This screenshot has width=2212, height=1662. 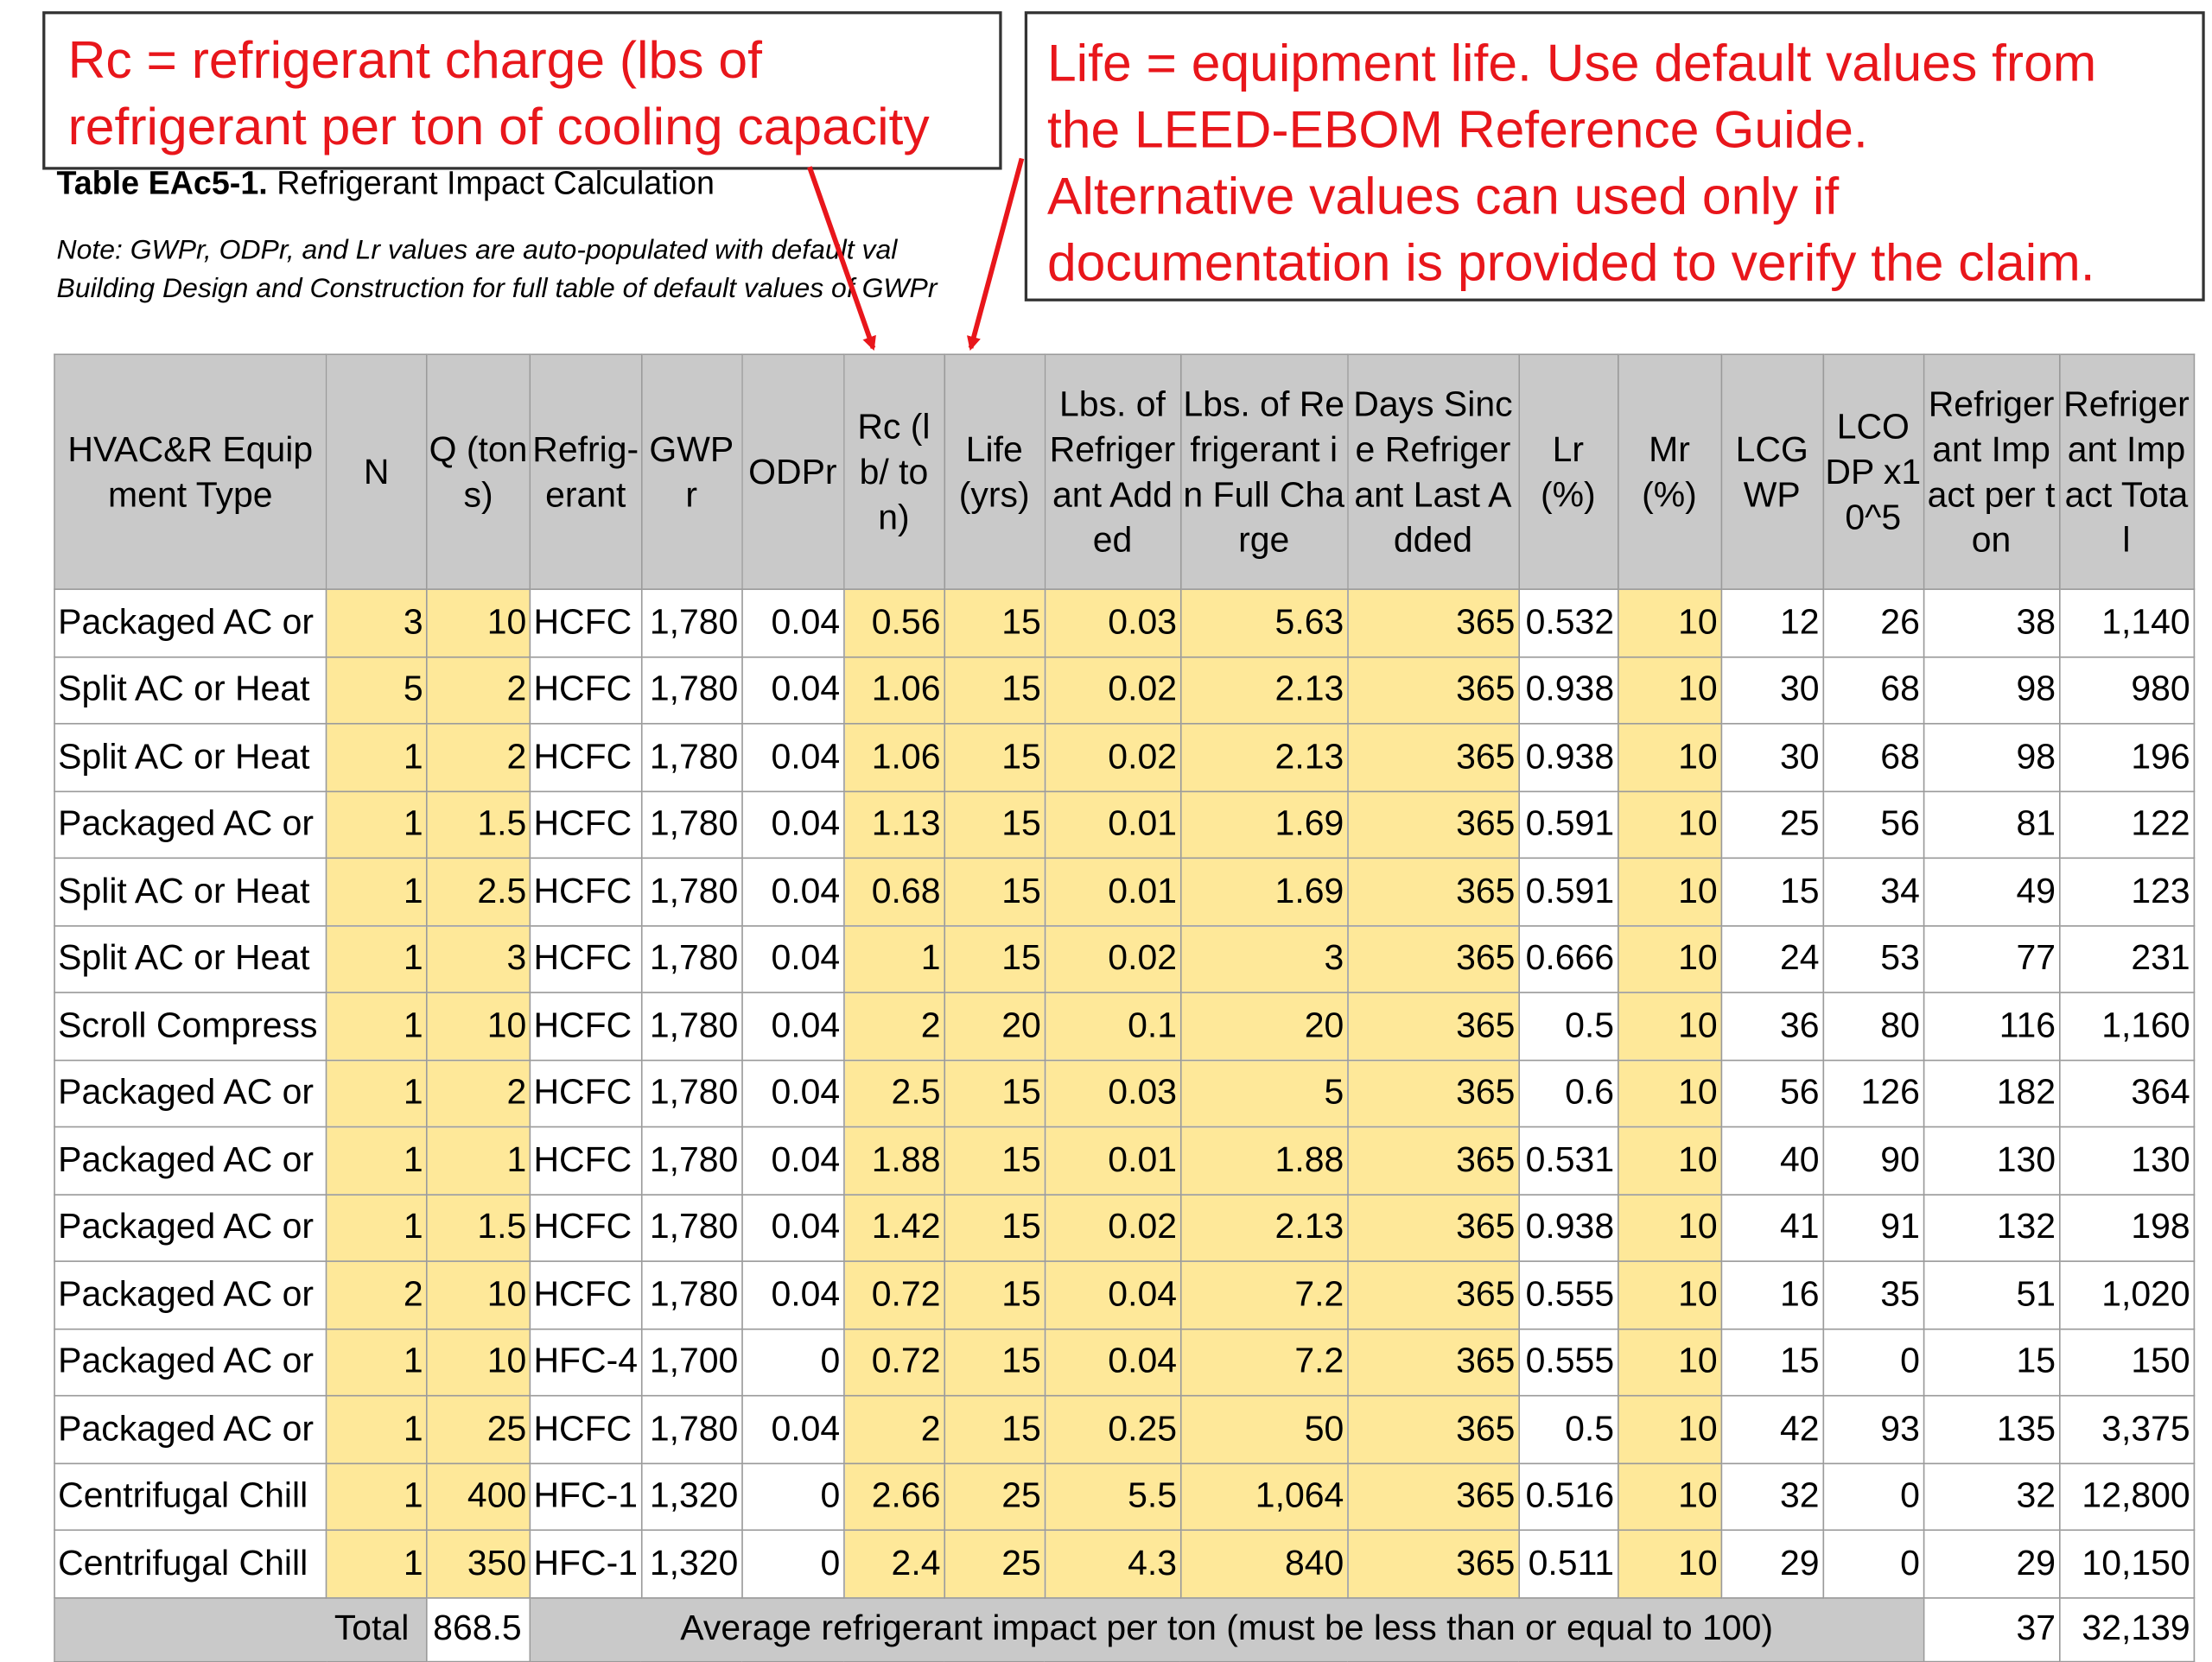 I want to click on table-cell: 0.72, so click(x=893, y=1362).